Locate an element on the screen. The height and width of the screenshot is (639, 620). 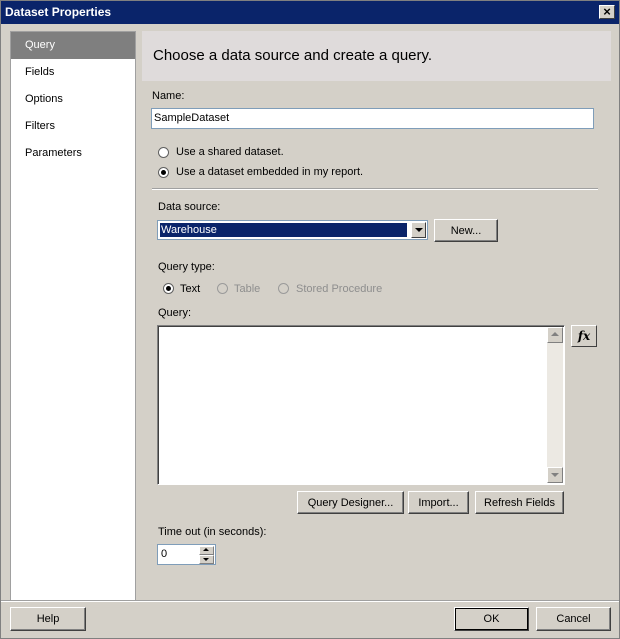
shared-dataset-radio is located at coordinates (163, 152).